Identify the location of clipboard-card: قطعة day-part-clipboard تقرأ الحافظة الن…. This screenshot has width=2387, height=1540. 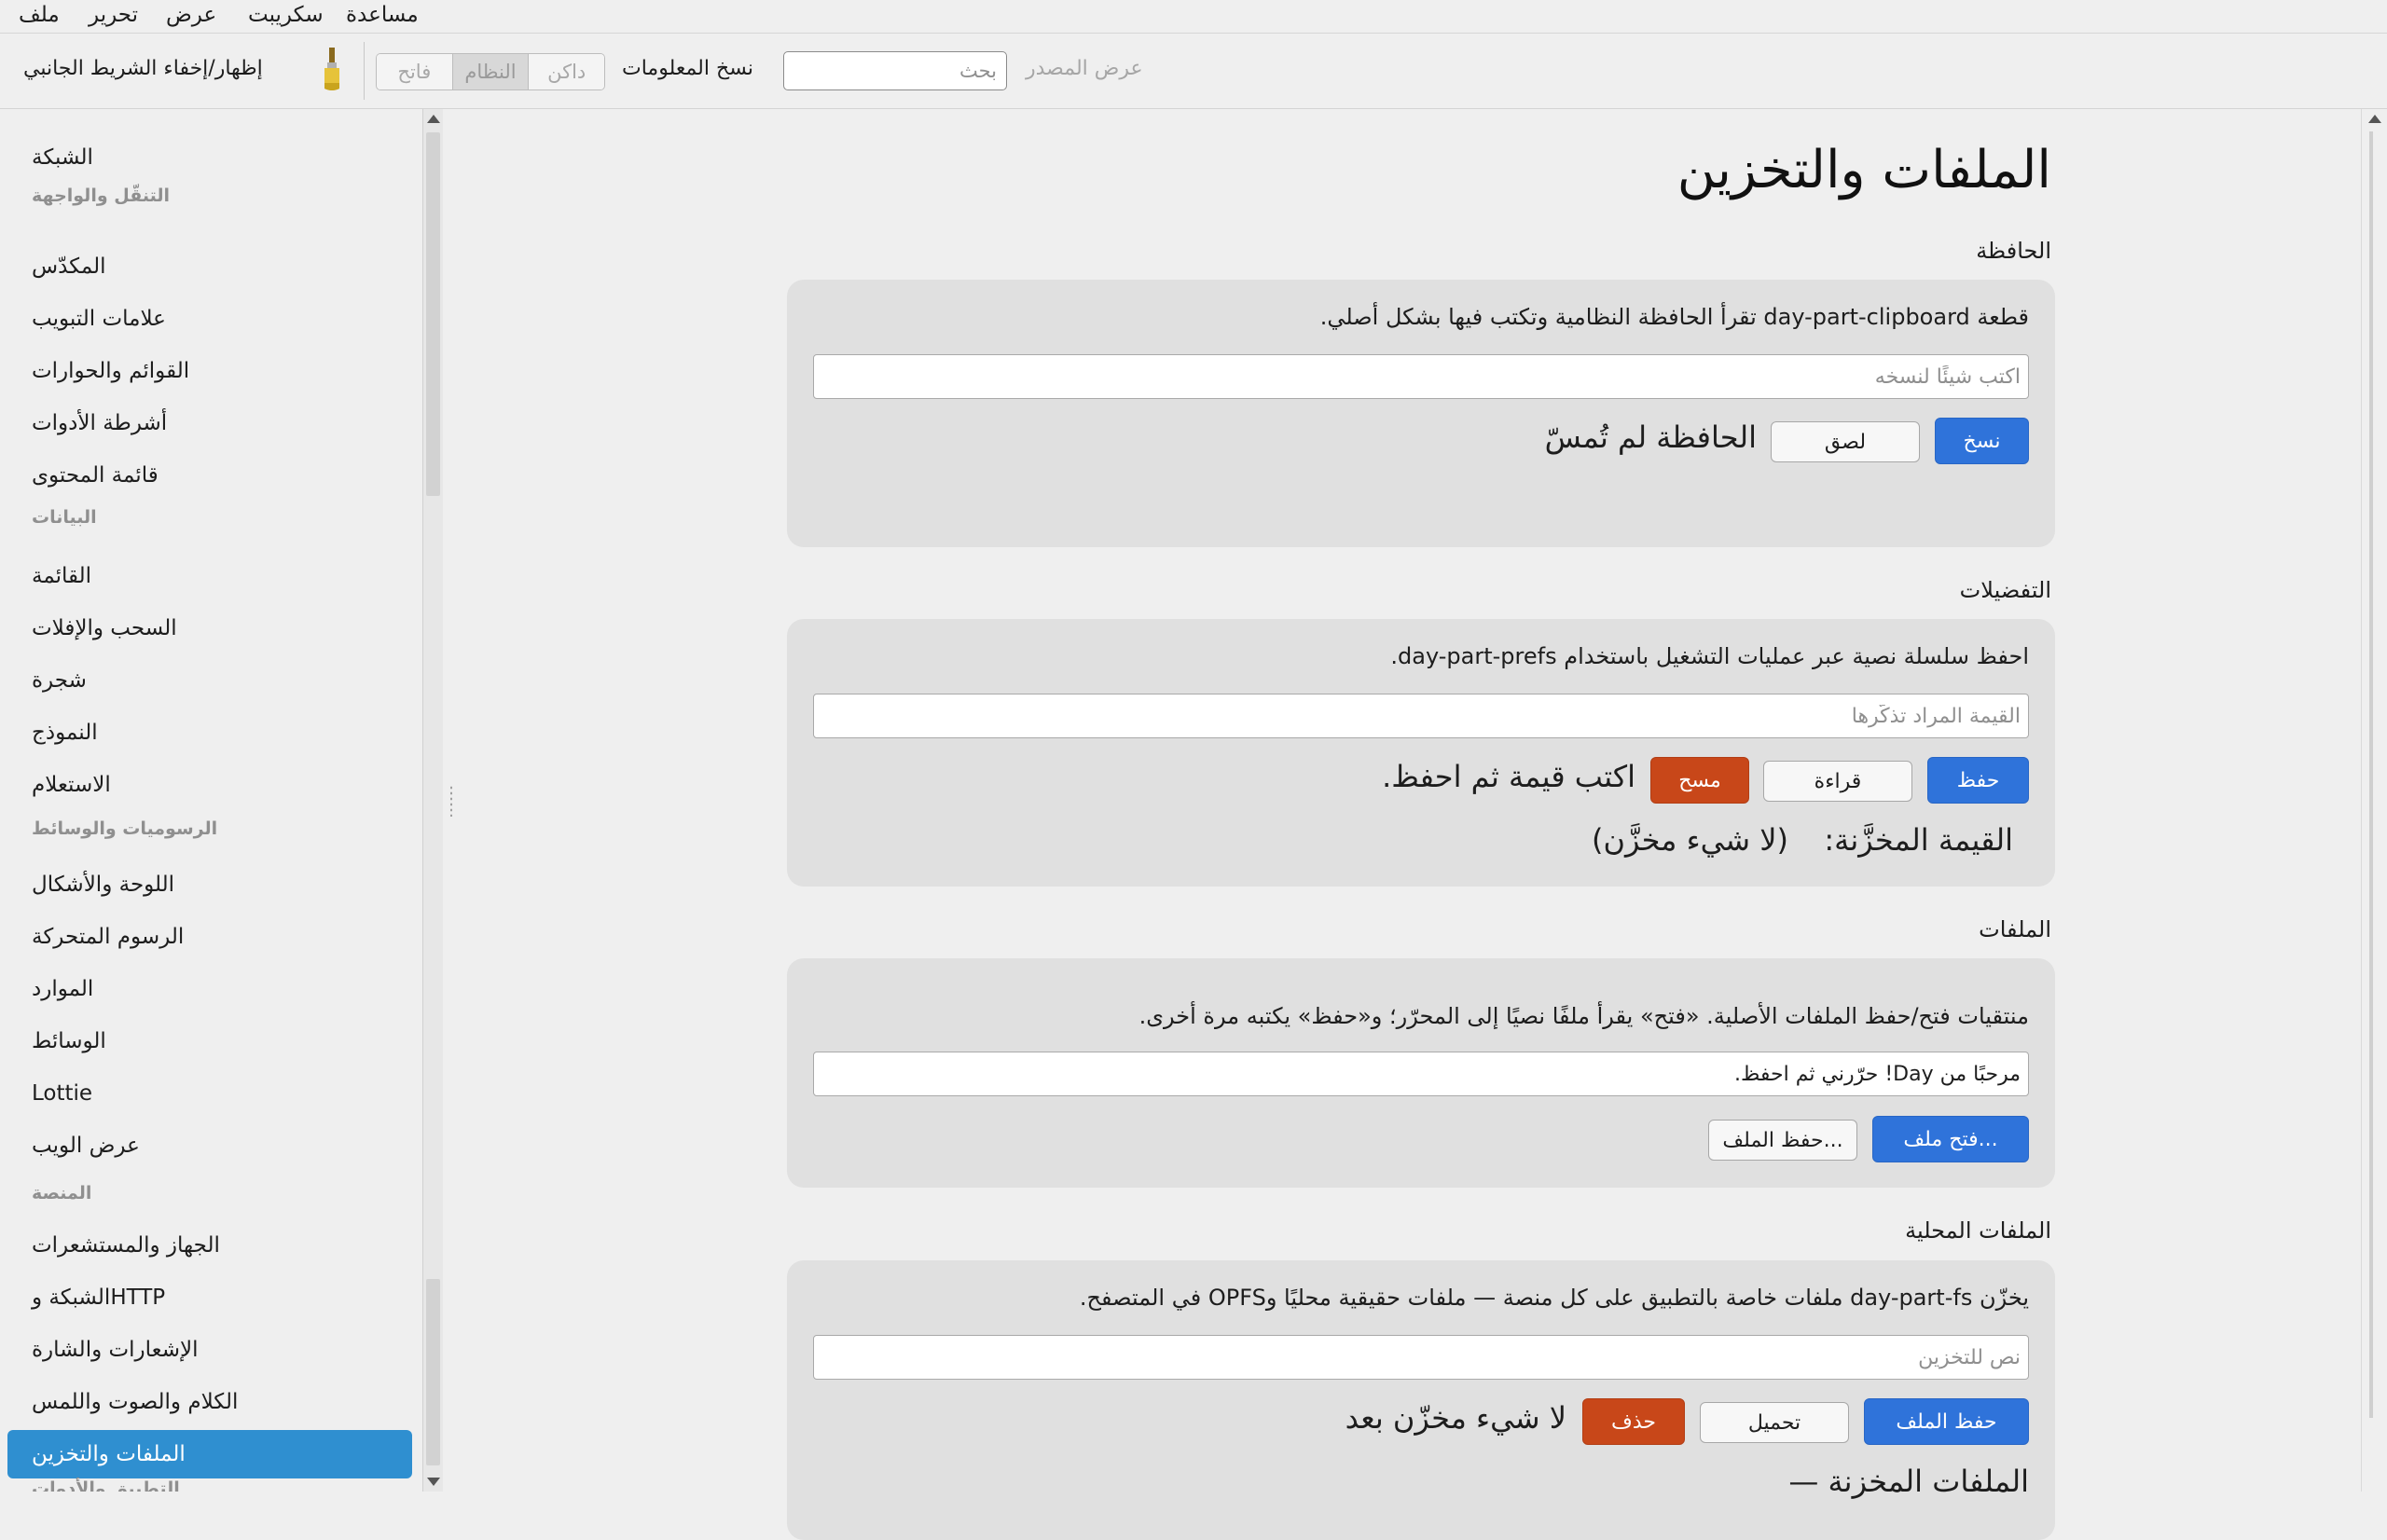
(1421, 413).